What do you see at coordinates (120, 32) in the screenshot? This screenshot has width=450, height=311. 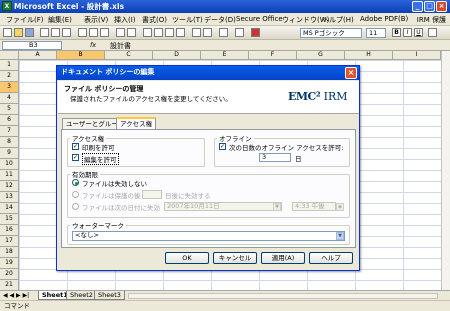 I see `undo-icon` at bounding box center [120, 32].